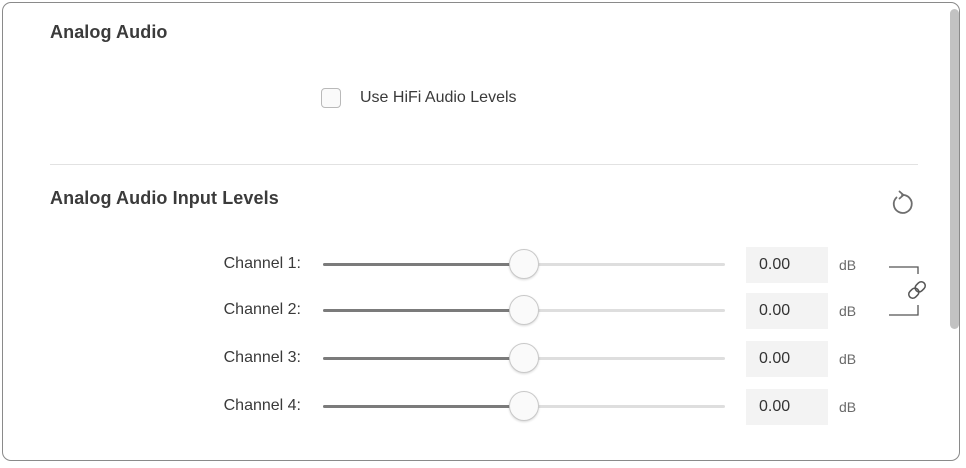  What do you see at coordinates (262, 263) in the screenshot?
I see `channel-label: Channel 1:` at bounding box center [262, 263].